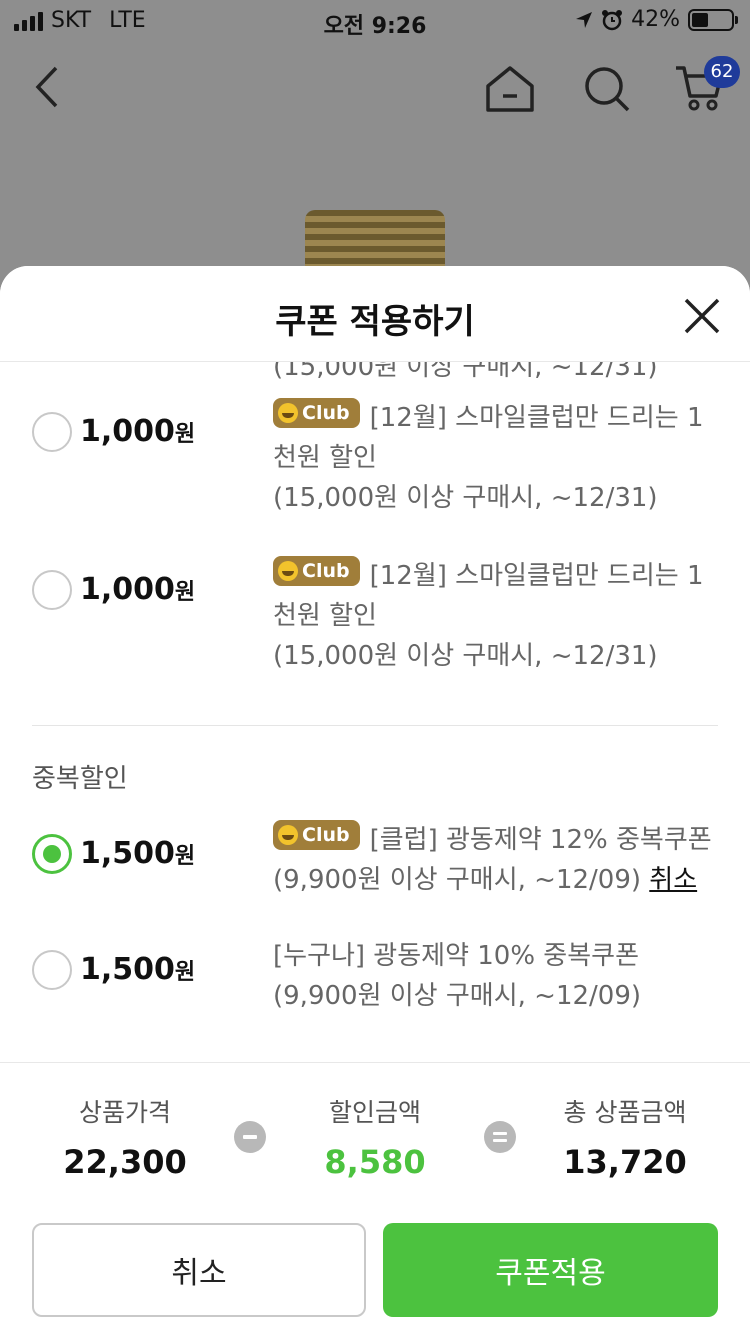 This screenshot has height=1334, width=750. I want to click on total-value: 13,720, so click(625, 1162).